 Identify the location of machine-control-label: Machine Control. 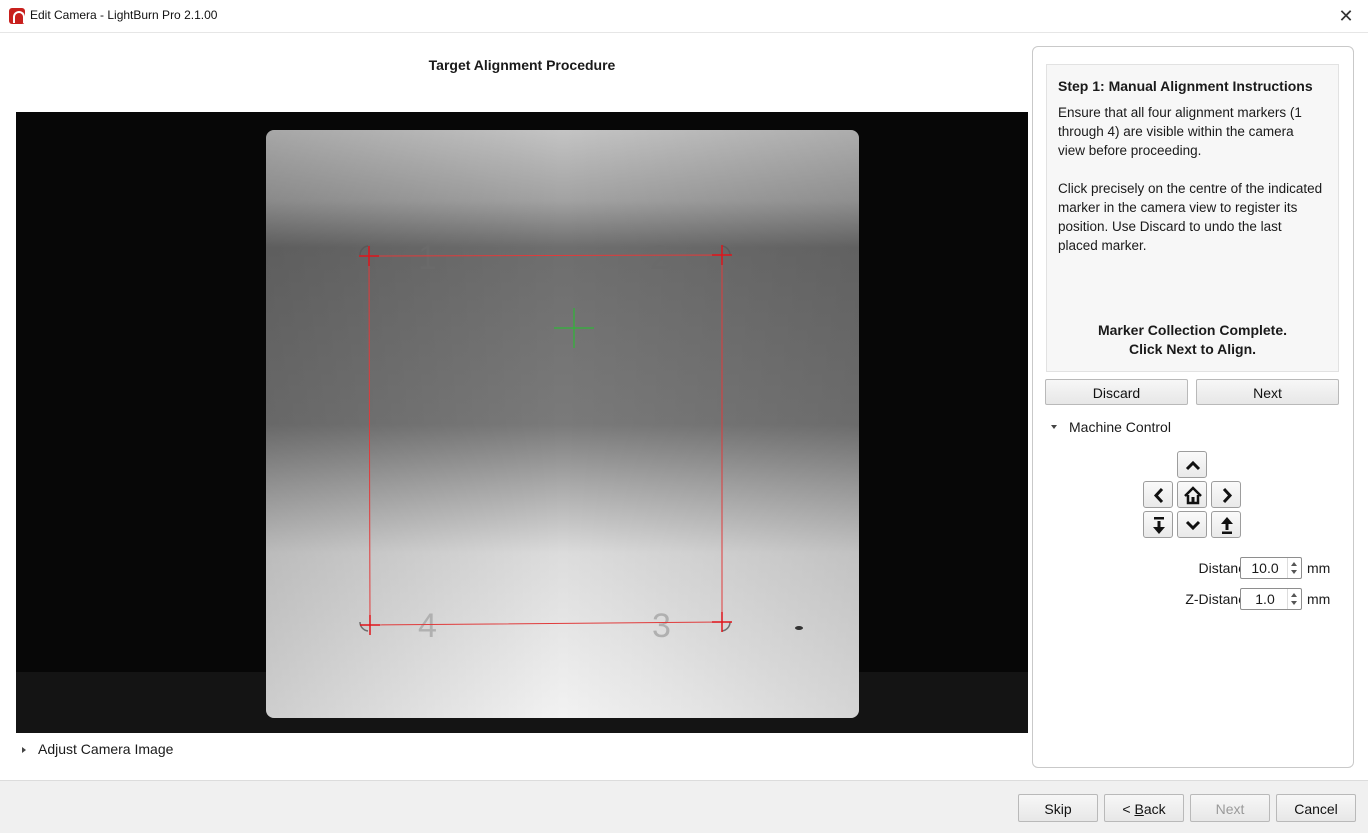
(1120, 427).